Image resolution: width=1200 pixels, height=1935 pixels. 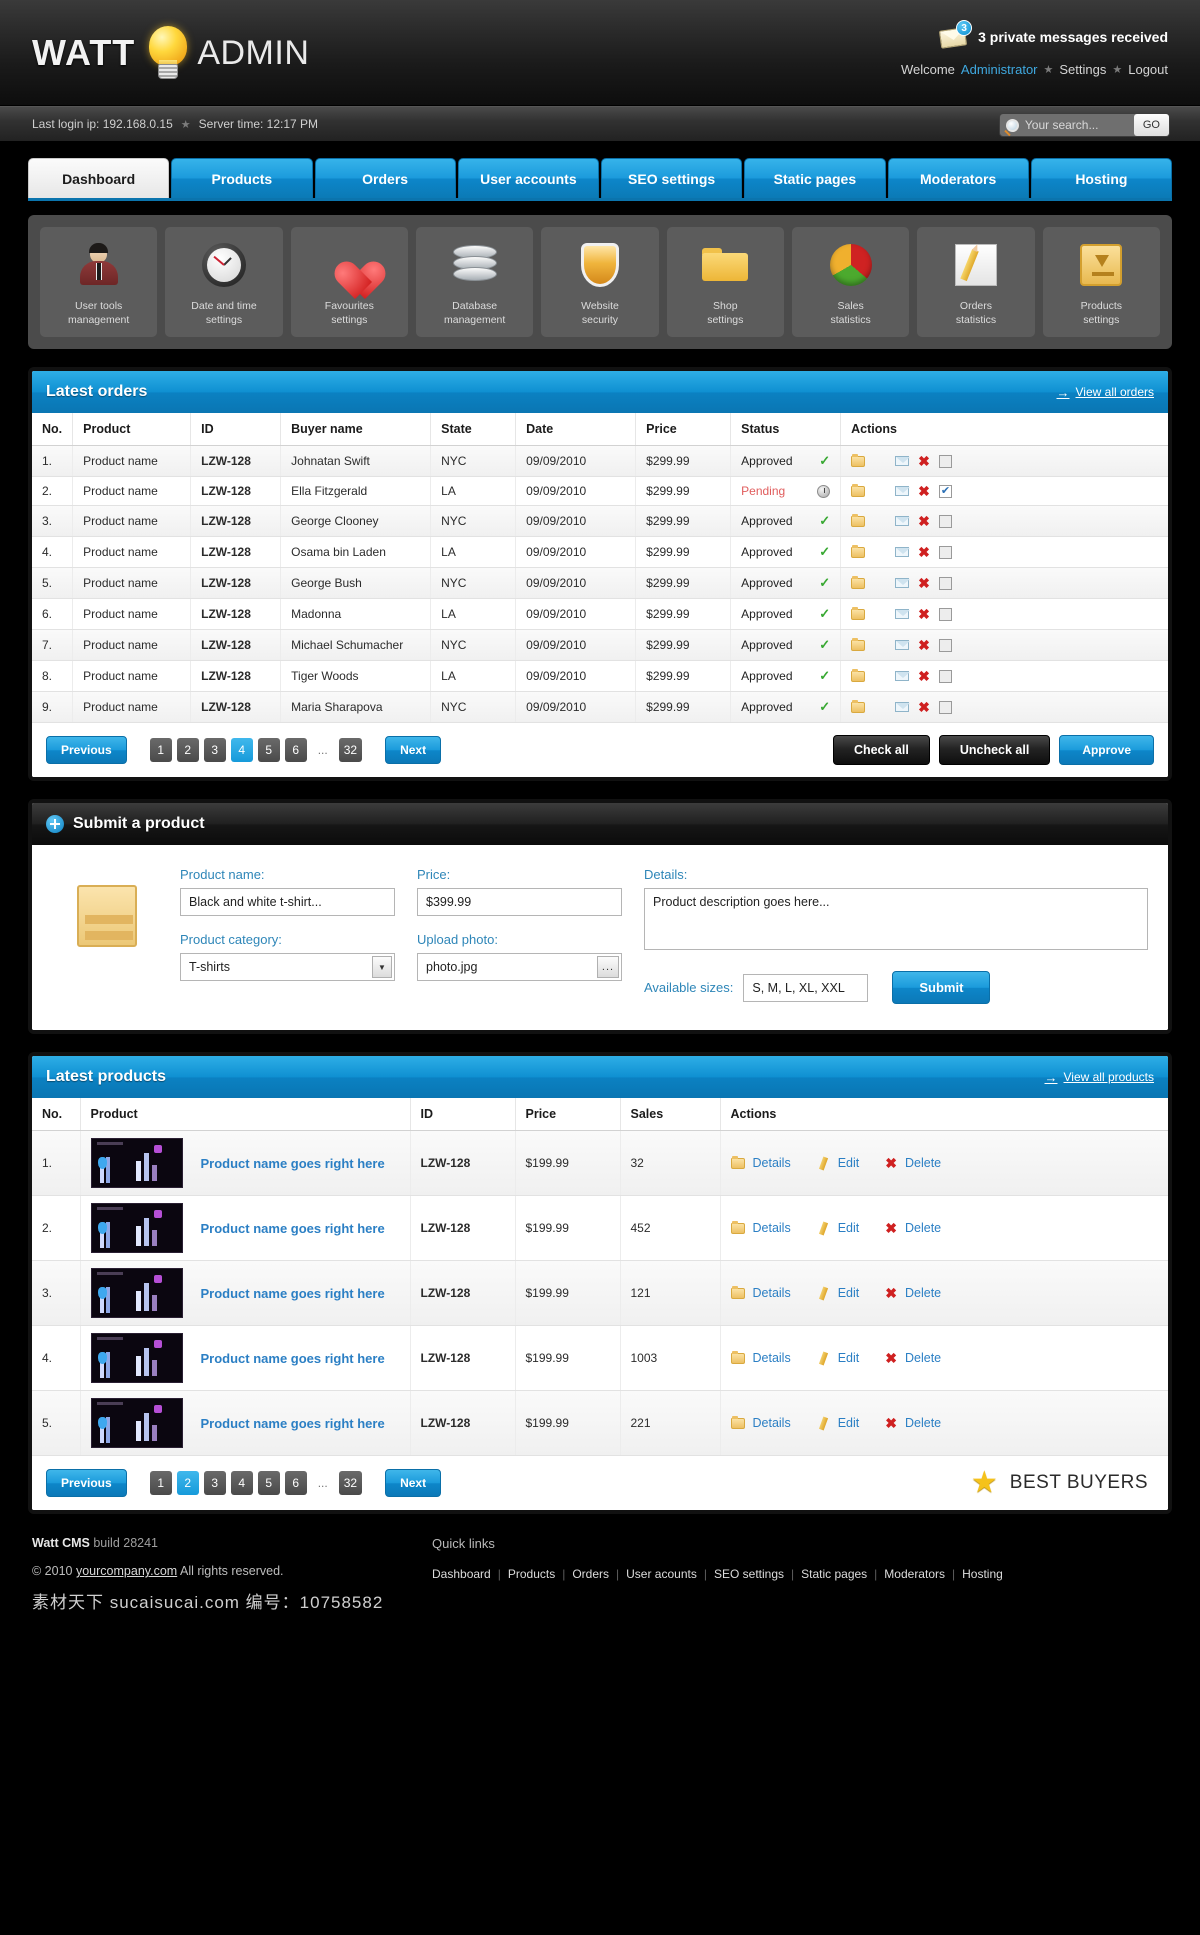 What do you see at coordinates (86, 750) in the screenshot?
I see `orders-previous-button: Previous` at bounding box center [86, 750].